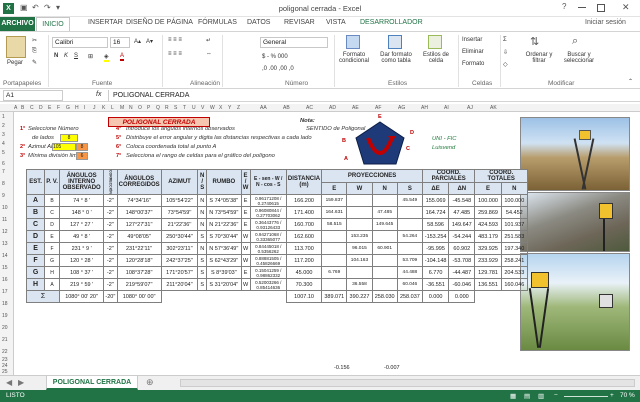 The height and width of the screenshot is (402, 640). Describe the element at coordinates (304, 260) in the screenshot. I see `distance-cell: 117.200` at that location.